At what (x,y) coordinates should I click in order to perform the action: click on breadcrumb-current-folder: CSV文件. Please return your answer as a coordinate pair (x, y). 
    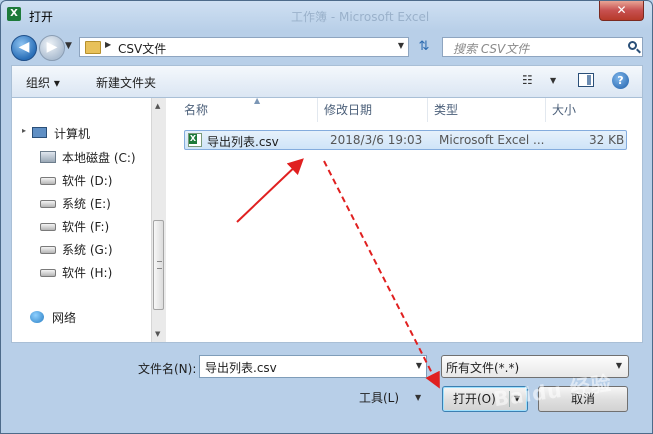
    Looking at the image, I should click on (142, 48).